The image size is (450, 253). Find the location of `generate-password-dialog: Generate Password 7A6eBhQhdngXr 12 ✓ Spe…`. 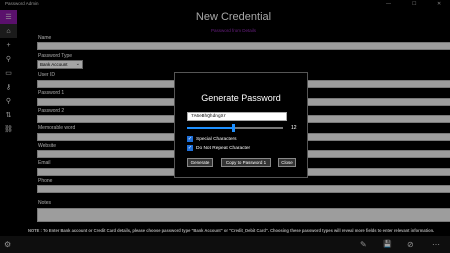

generate-password-dialog: Generate Password 7A6eBhQhdngXr 12 ✓ Spe… is located at coordinates (241, 125).